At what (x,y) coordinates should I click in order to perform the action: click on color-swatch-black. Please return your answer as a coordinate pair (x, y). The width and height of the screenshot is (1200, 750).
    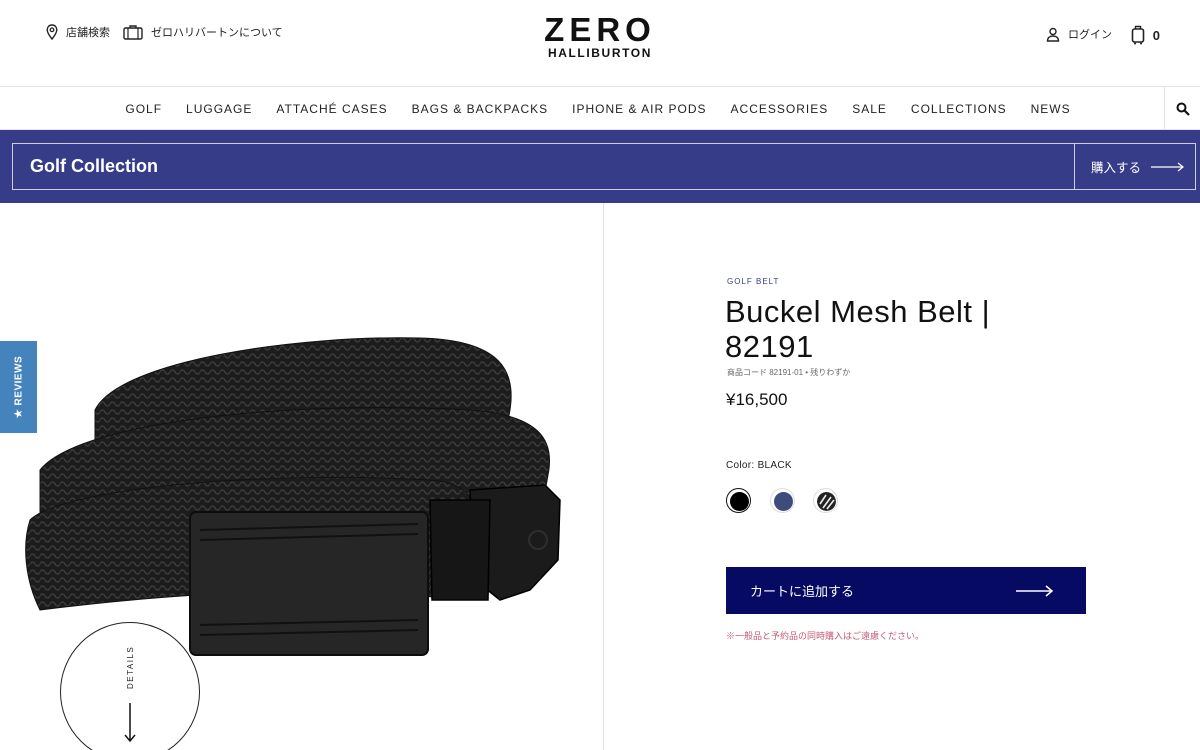
    Looking at the image, I should click on (738, 500).